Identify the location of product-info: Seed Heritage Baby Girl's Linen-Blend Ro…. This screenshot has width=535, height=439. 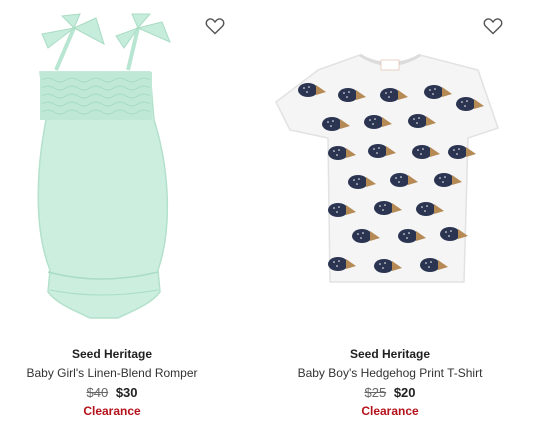
(112, 383).